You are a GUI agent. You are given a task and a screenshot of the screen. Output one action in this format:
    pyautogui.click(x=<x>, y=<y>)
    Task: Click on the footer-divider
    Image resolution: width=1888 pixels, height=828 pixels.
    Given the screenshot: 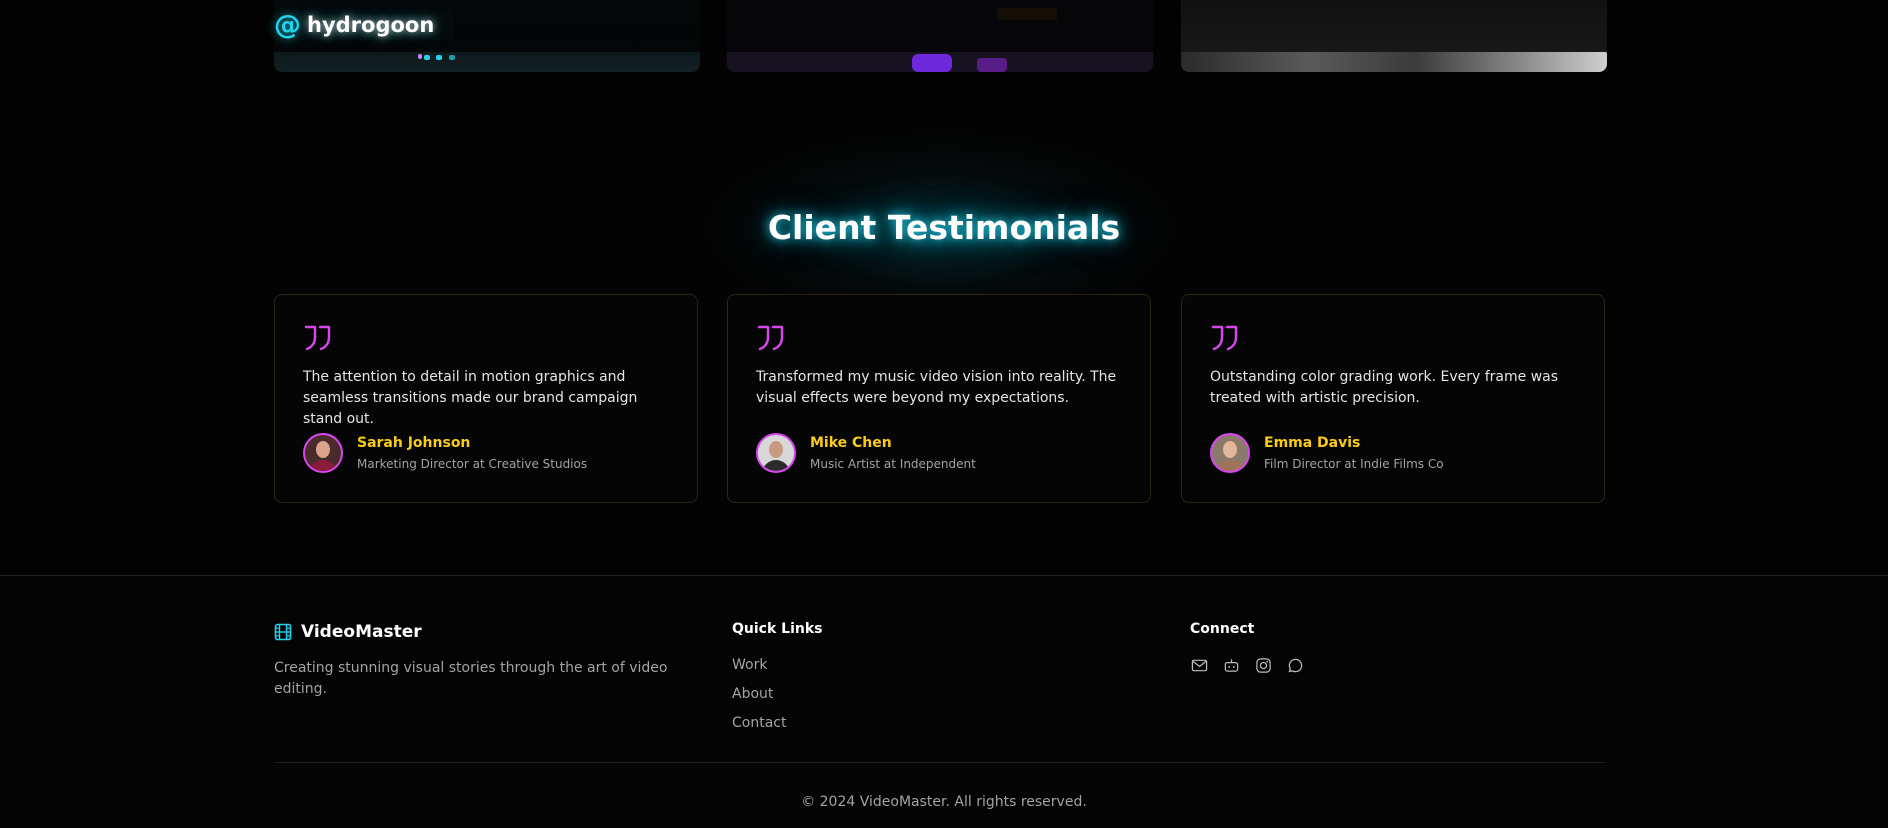 What is the action you would take?
    pyautogui.click(x=940, y=762)
    